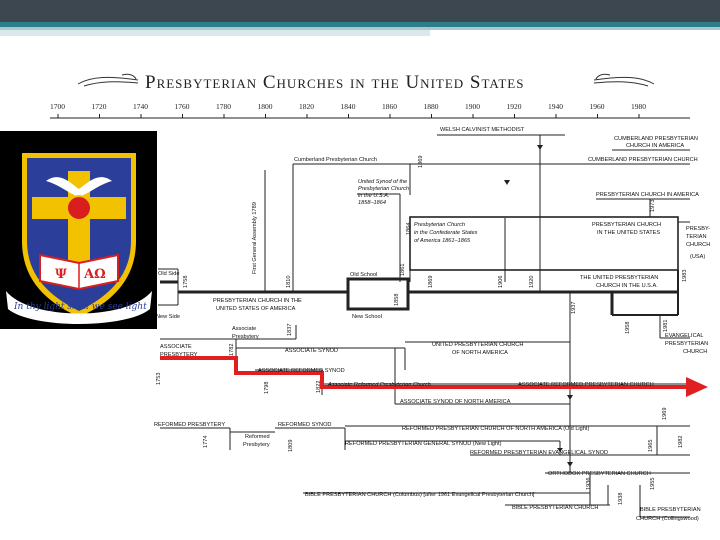 The width and height of the screenshot is (720, 540). I want to click on label-pcusa-right-3: CHURCH, so click(698, 245).